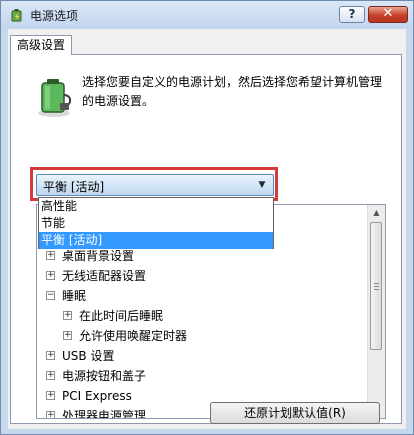 Image resolution: width=414 pixels, height=435 pixels. I want to click on plan-dropdown-list: 高性能 节能 平衡 [活动], so click(156, 223).